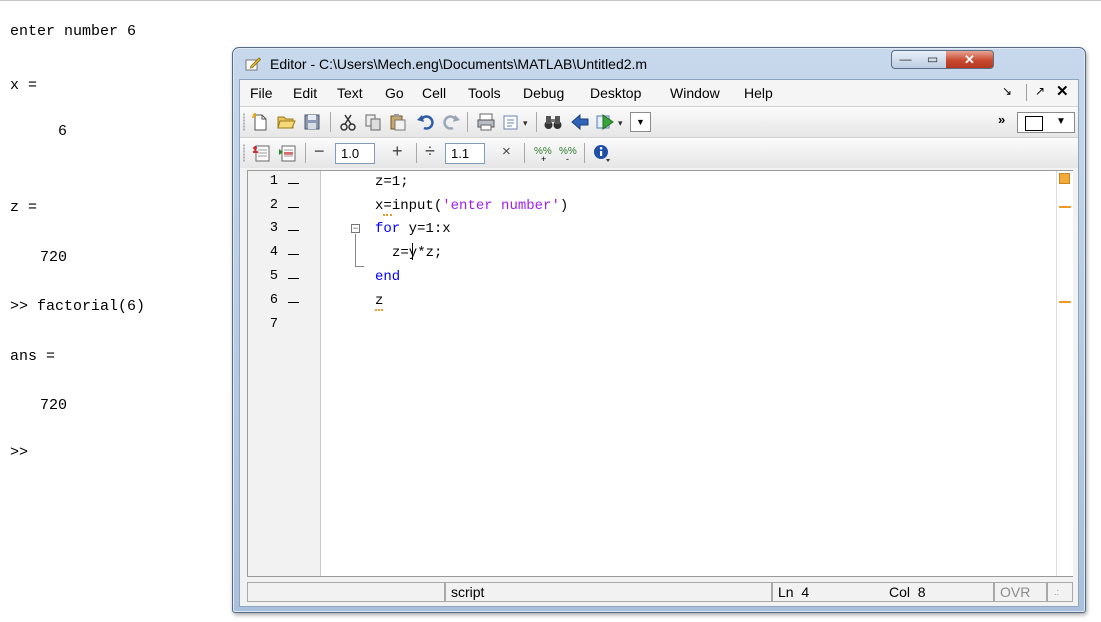 The height and width of the screenshot is (622, 1101). I want to click on menu-help: Help, so click(758, 93).